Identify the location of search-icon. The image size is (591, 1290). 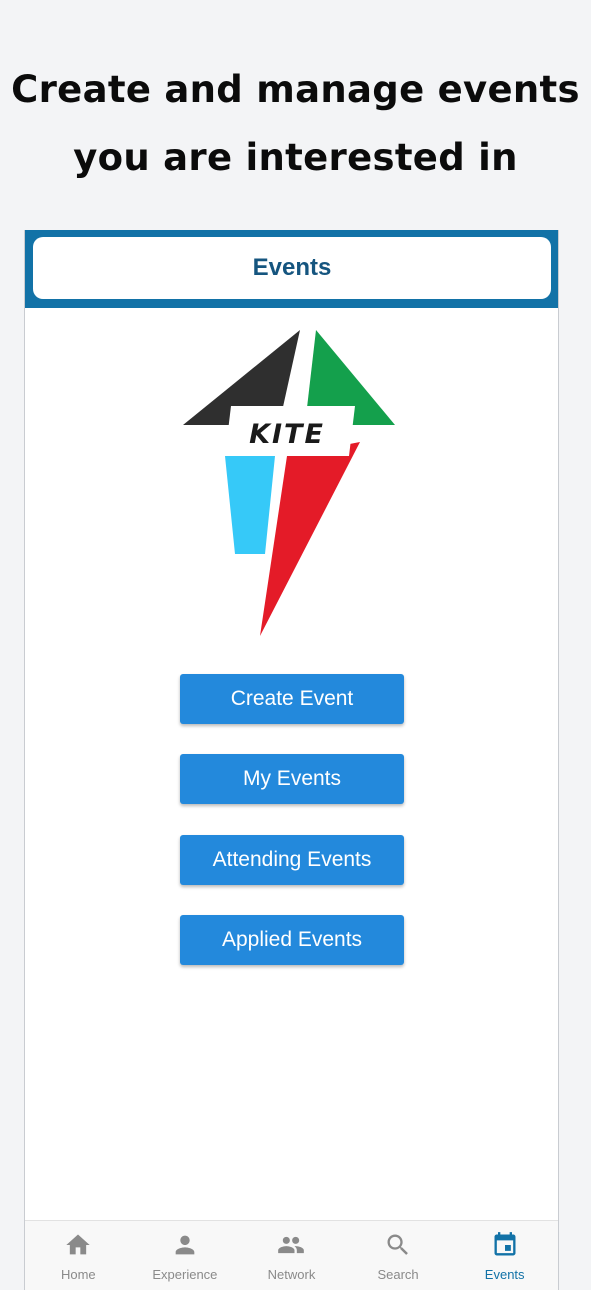
(397, 1244).